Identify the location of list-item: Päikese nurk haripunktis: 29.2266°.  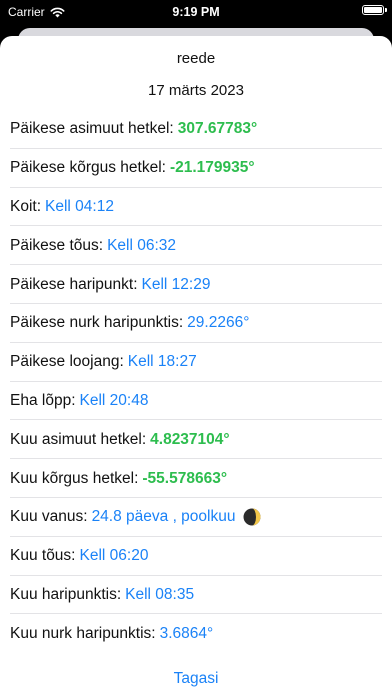
(196, 323).